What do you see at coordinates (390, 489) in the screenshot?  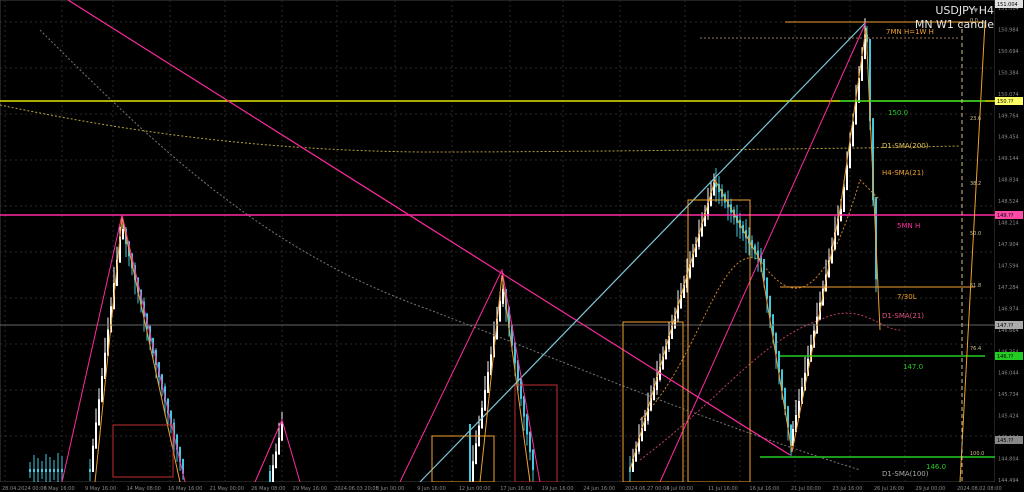 I see `time-tick-label: 5 Jun 00:00` at bounding box center [390, 489].